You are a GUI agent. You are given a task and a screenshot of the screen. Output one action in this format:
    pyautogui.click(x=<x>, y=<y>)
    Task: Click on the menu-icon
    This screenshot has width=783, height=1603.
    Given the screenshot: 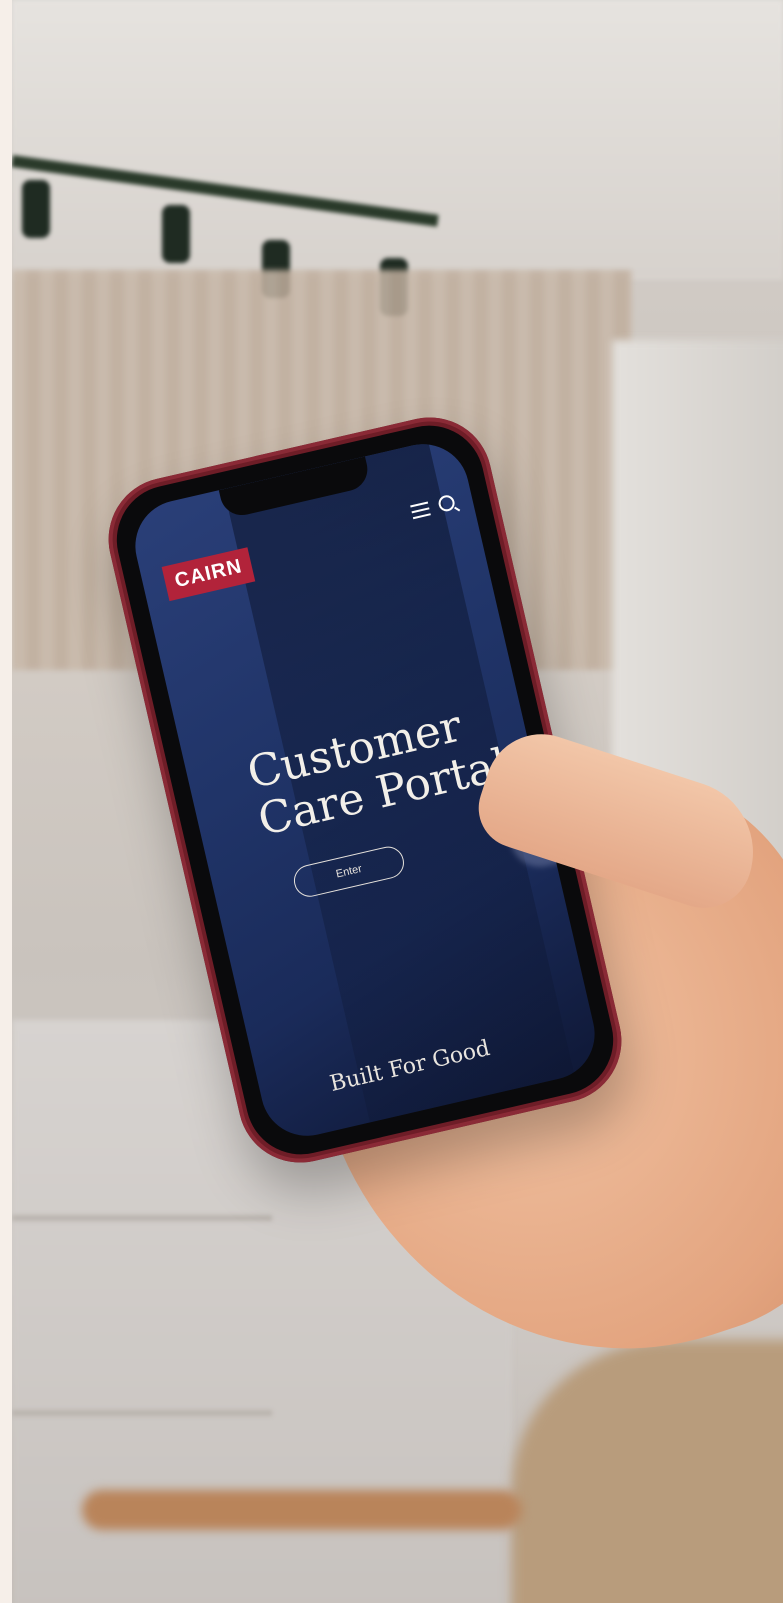 What is the action you would take?
    pyautogui.click(x=420, y=511)
    